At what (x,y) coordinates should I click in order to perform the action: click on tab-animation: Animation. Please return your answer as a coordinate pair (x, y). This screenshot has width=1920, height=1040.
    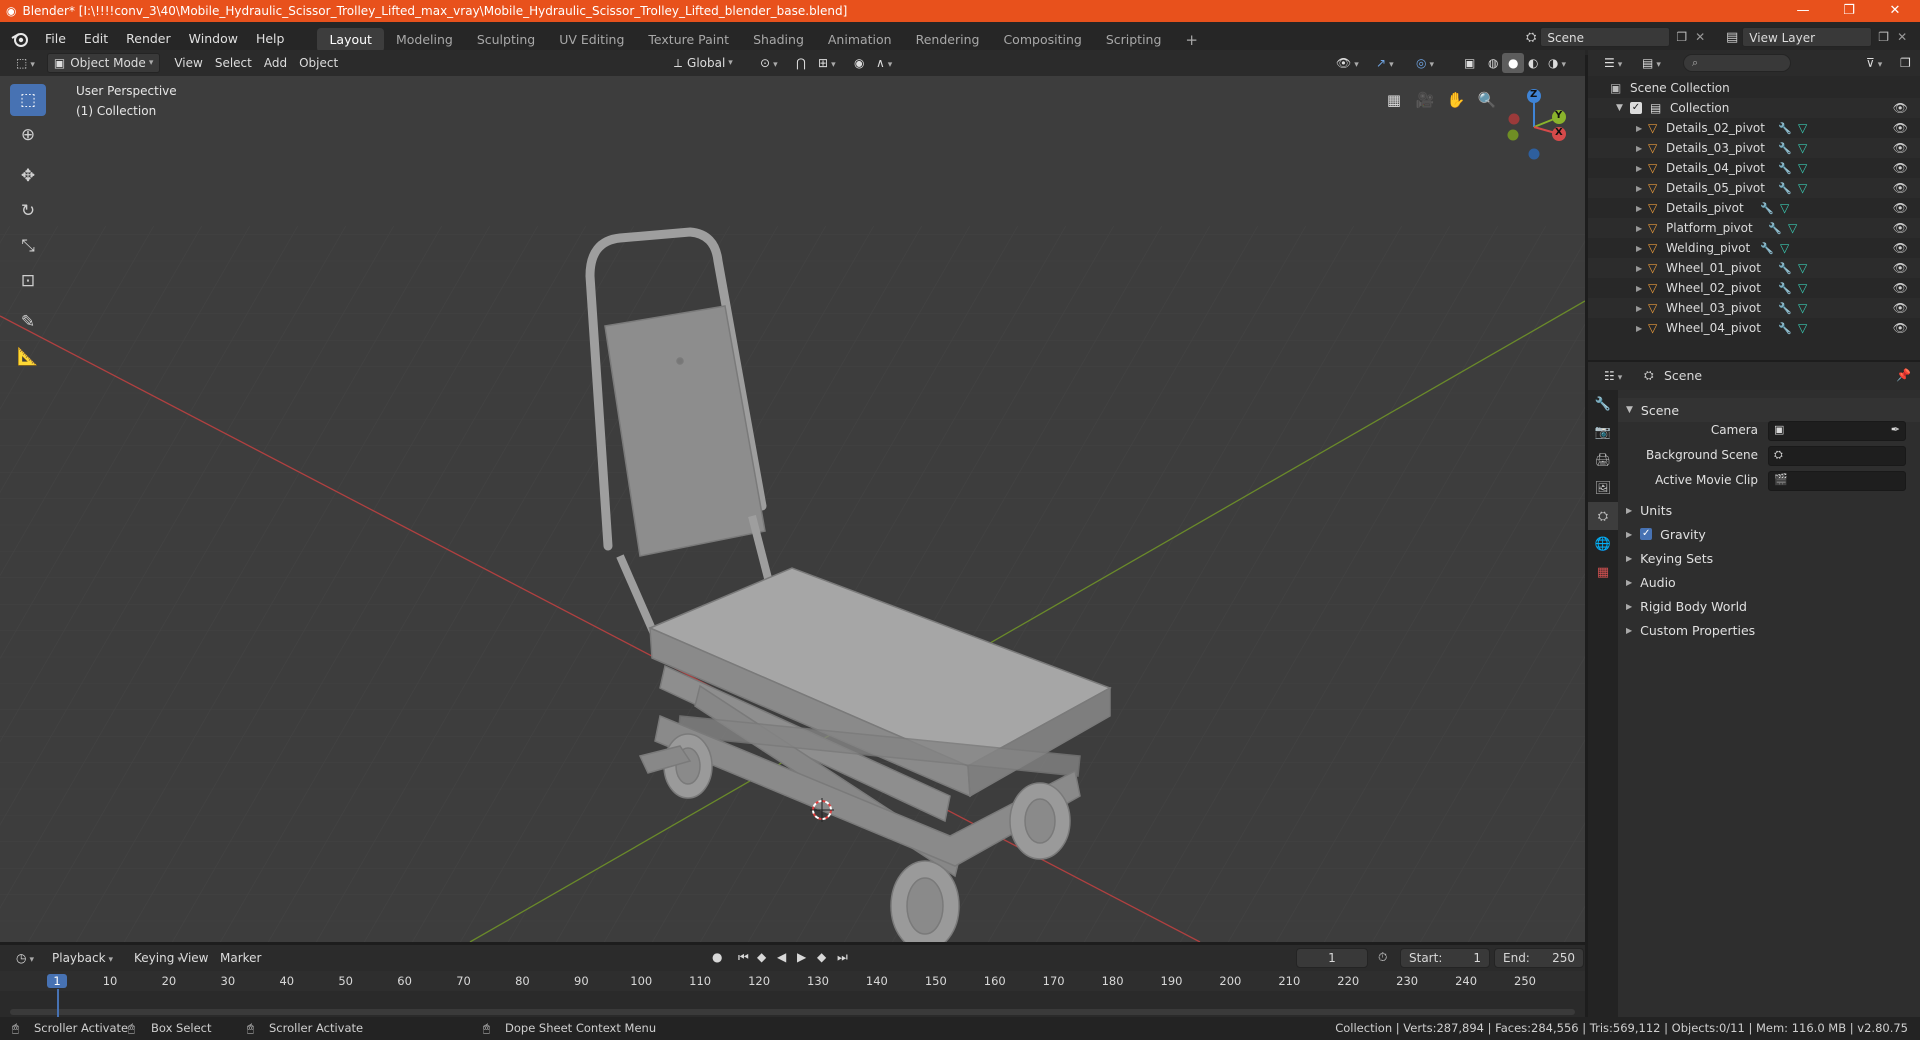
    Looking at the image, I should click on (860, 40).